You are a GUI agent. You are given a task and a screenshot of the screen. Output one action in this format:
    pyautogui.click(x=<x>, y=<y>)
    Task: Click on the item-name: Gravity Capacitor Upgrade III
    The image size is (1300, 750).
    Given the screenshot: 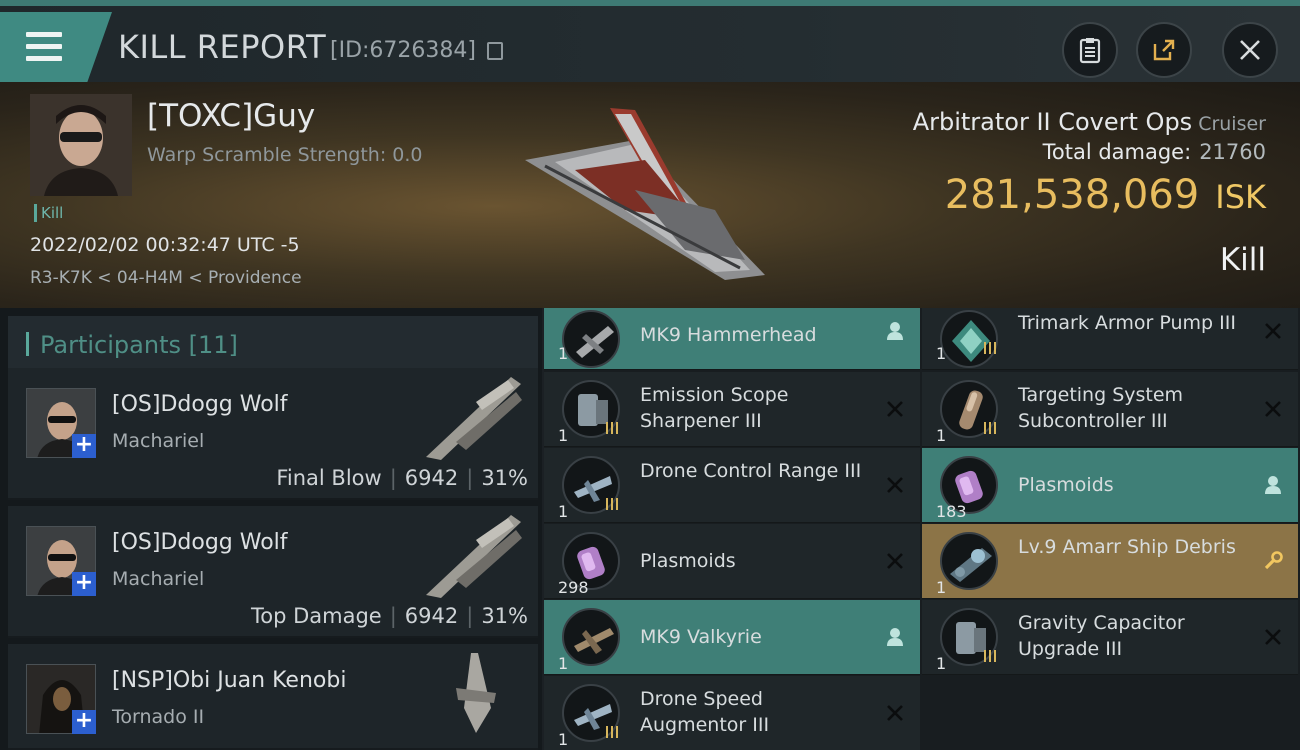 What is the action you would take?
    pyautogui.click(x=1101, y=636)
    